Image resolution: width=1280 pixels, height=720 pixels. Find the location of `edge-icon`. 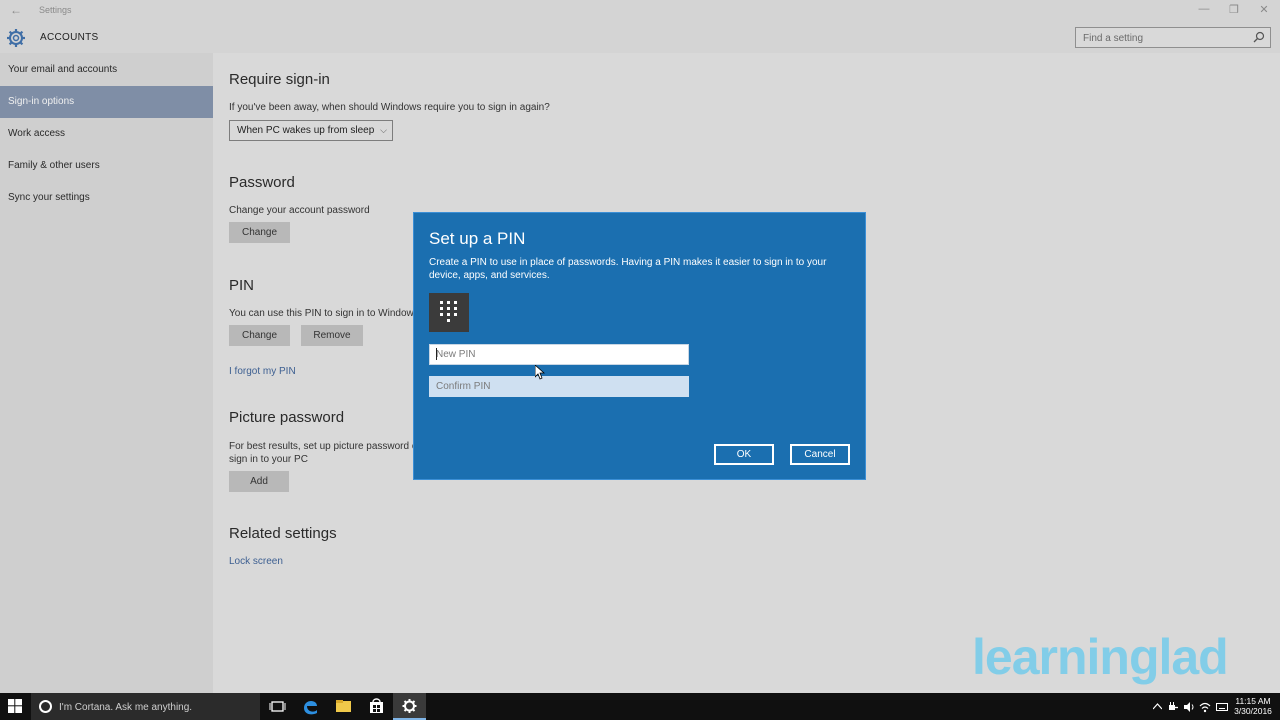

edge-icon is located at coordinates (310, 706).